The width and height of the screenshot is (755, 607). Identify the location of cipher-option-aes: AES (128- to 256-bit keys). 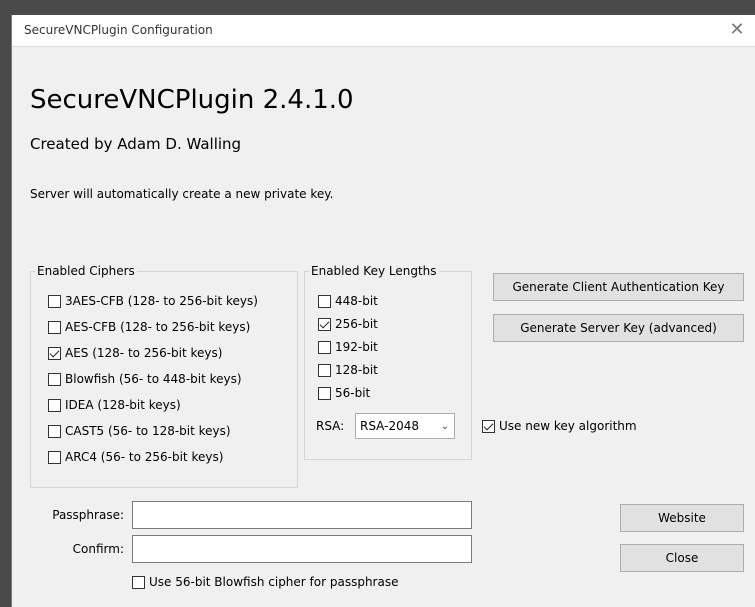
(135, 353).